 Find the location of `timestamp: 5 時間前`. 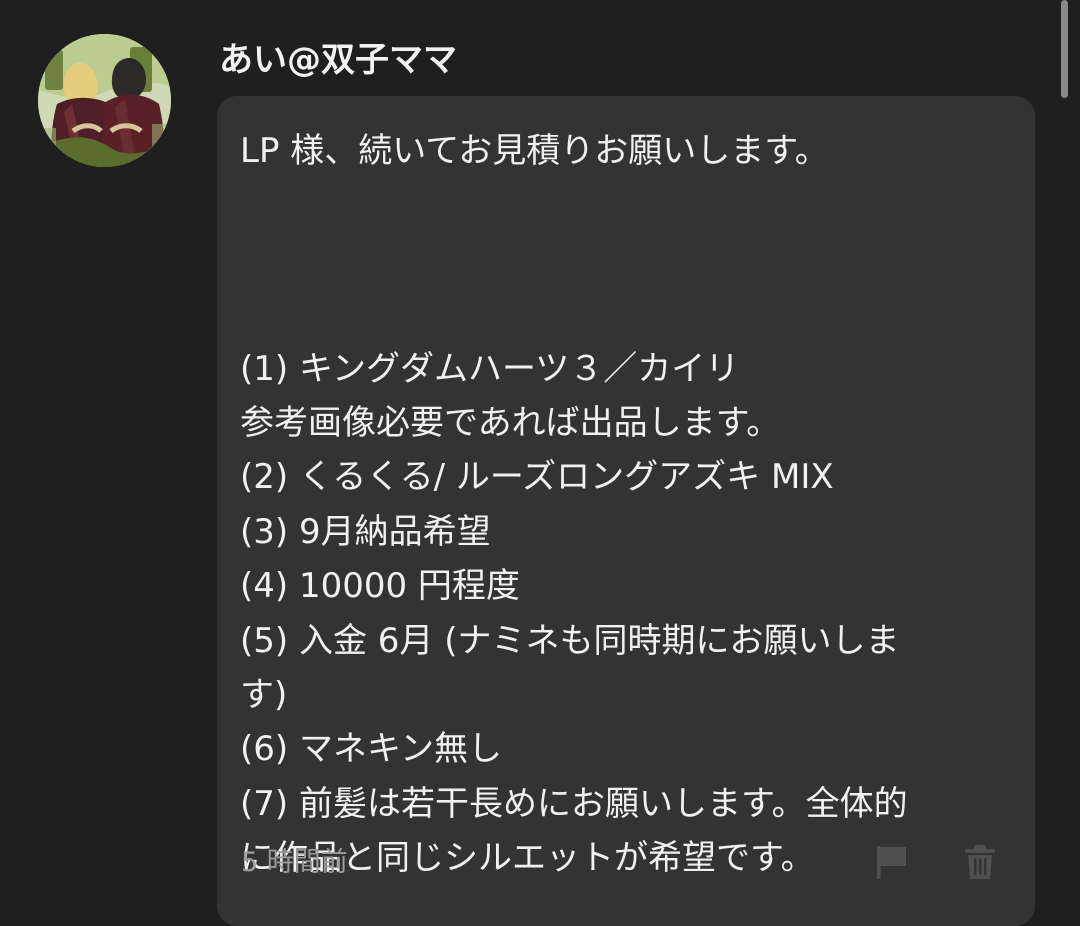

timestamp: 5 時間前 is located at coordinates (294, 862).